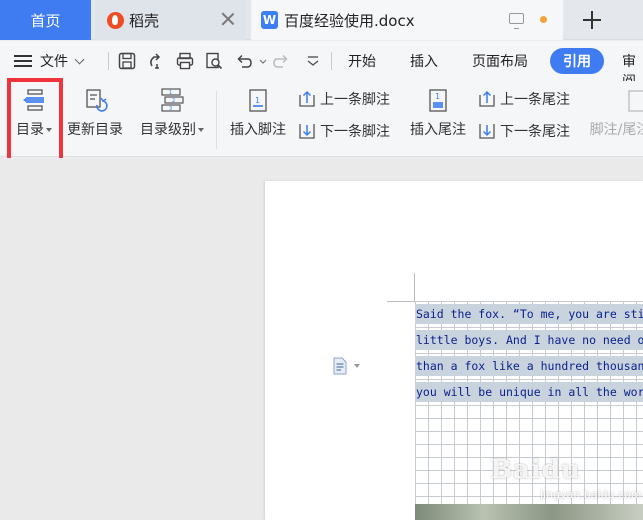  I want to click on update-toc-button: 更新目录, so click(95, 110).